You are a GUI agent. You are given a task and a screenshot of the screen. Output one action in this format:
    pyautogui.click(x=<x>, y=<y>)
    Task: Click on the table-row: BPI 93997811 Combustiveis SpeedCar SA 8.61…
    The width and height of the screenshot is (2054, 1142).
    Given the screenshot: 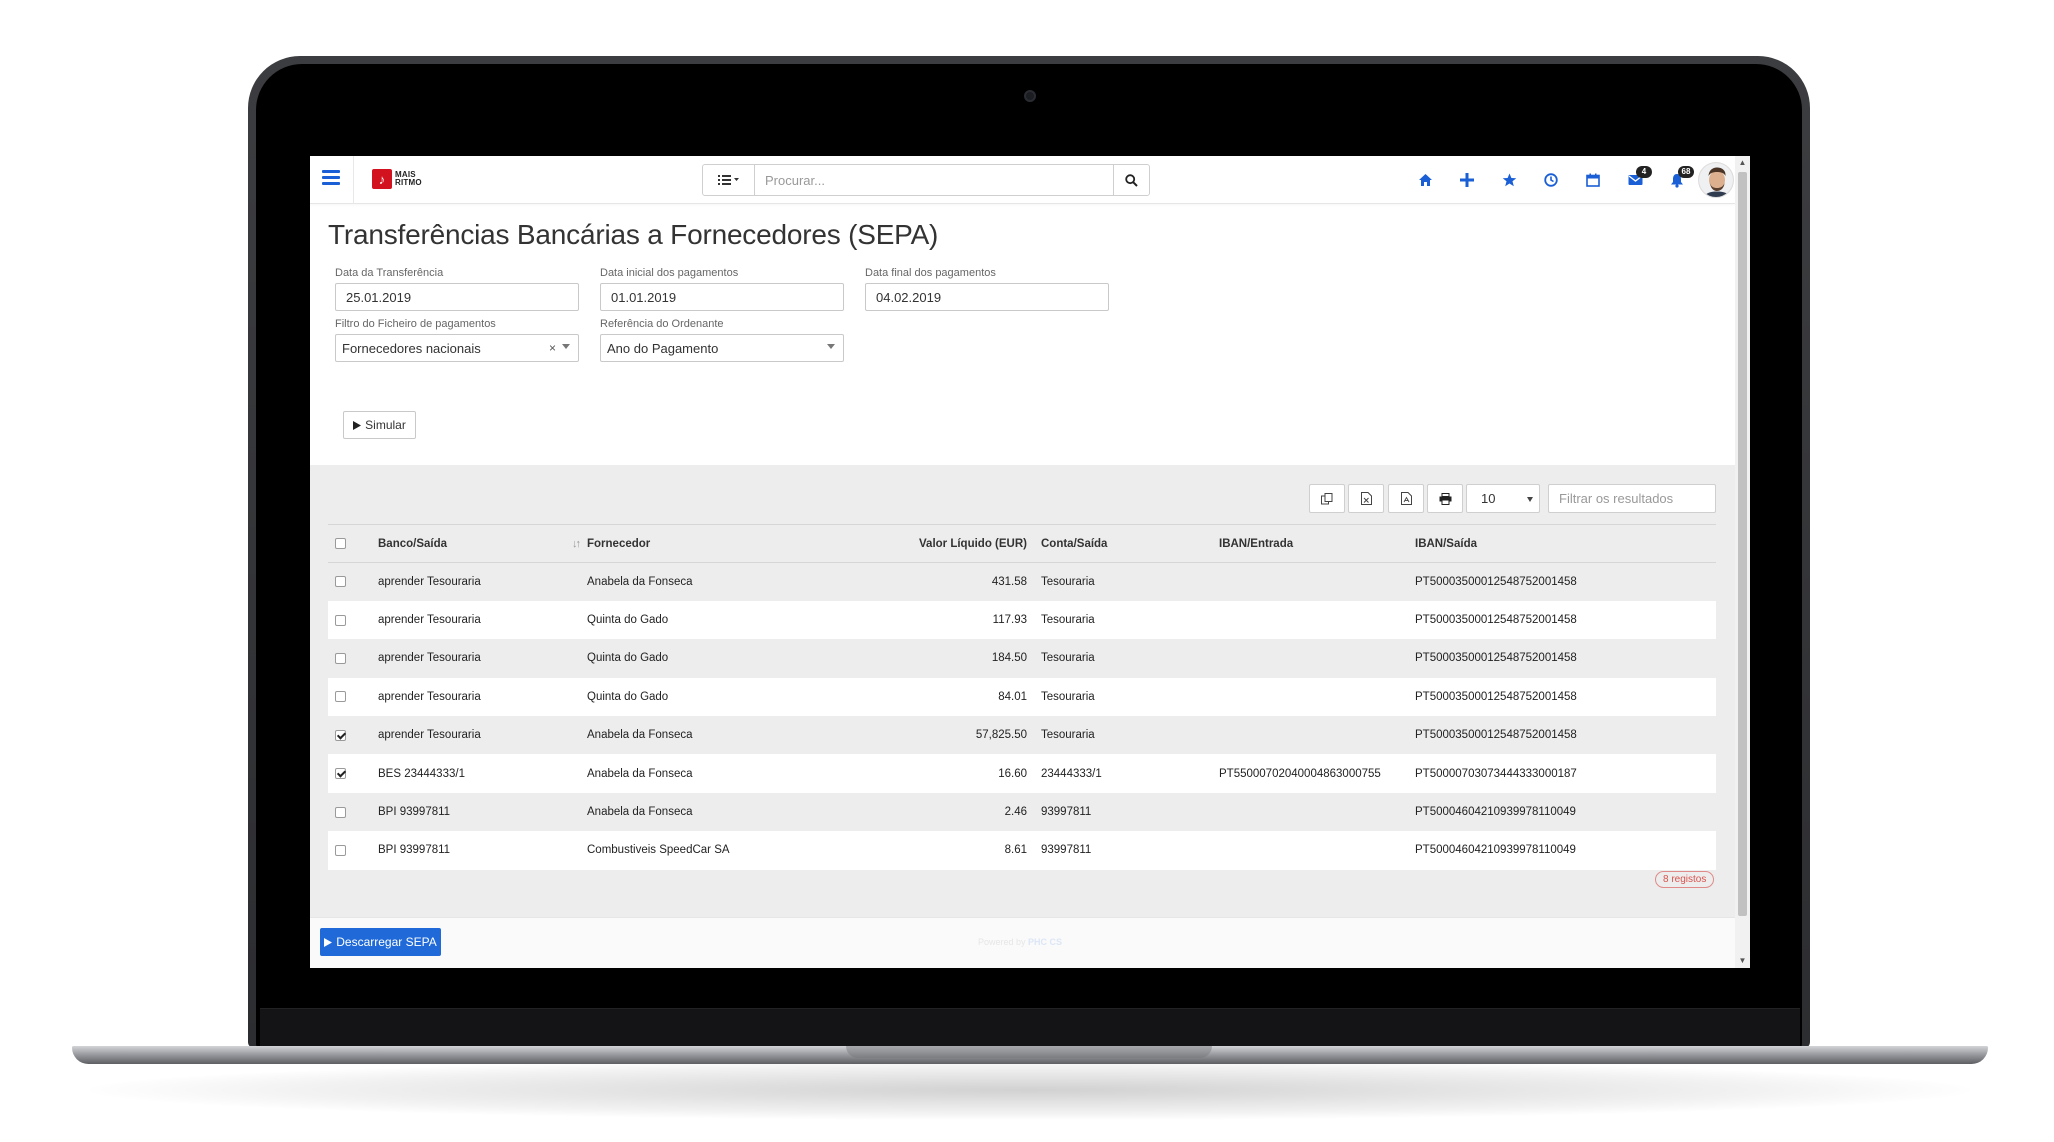 What is the action you would take?
    pyautogui.click(x=1022, y=850)
    